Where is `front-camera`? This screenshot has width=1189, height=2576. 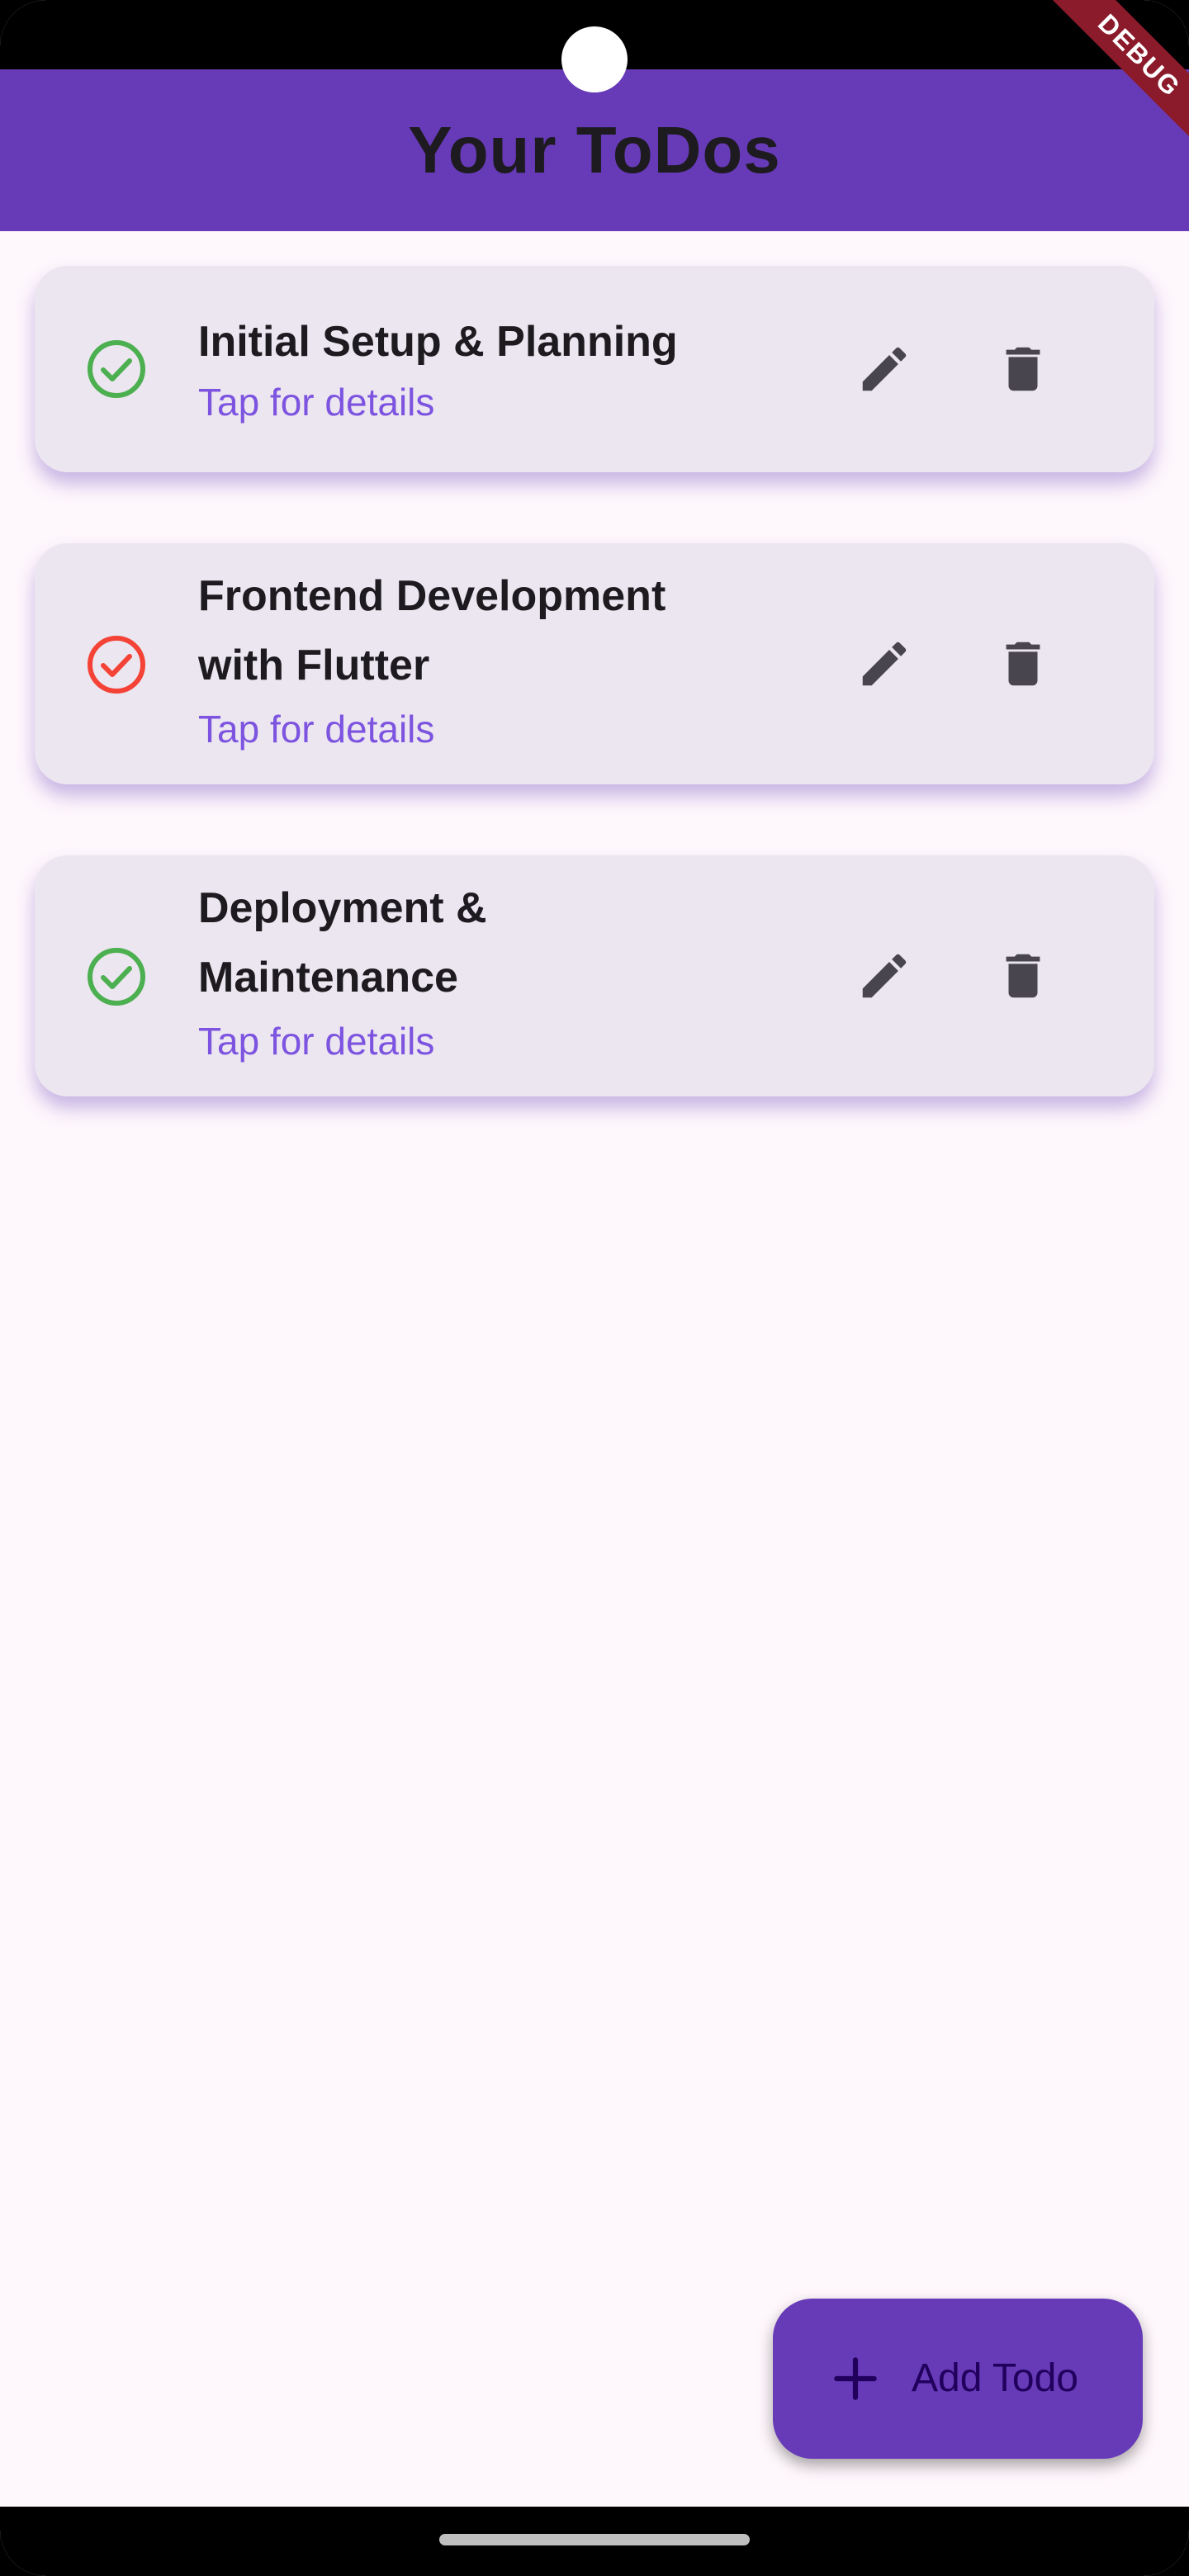 front-camera is located at coordinates (594, 59).